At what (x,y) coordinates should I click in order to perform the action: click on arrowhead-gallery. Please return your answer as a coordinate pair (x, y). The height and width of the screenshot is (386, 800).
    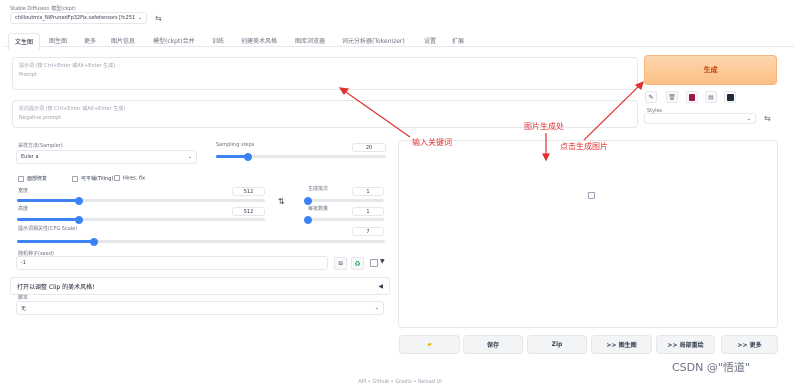
    Looking at the image, I should click on (546, 157).